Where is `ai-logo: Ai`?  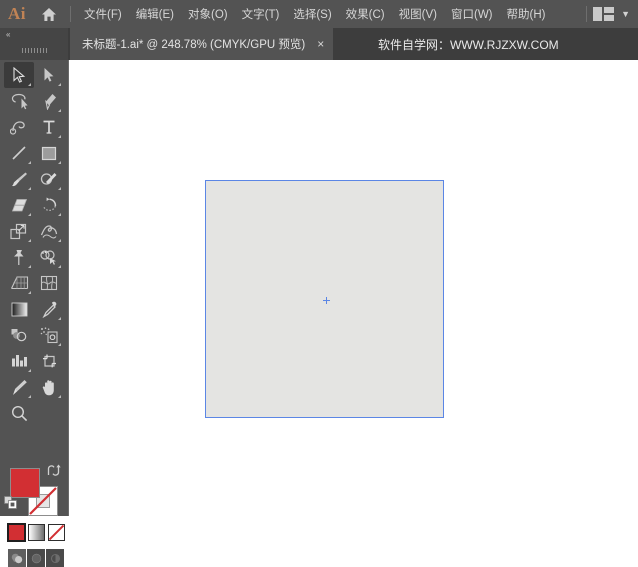 ai-logo: Ai is located at coordinates (17, 13).